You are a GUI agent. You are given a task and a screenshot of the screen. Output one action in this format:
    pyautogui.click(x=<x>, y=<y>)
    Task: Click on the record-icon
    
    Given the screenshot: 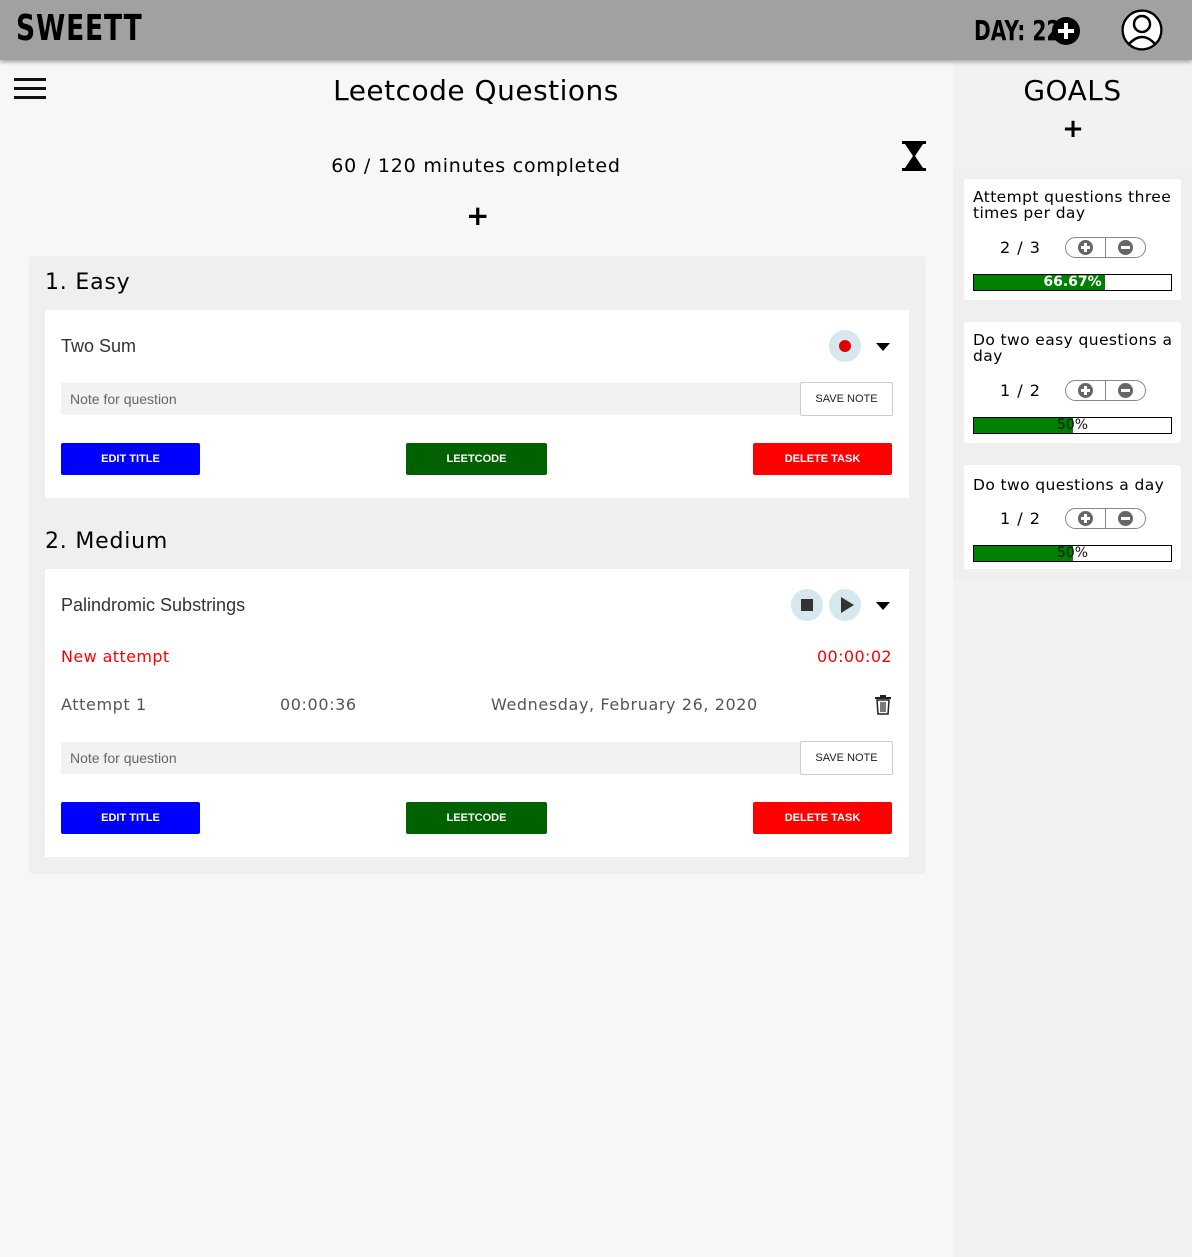 What is the action you would take?
    pyautogui.click(x=845, y=346)
    